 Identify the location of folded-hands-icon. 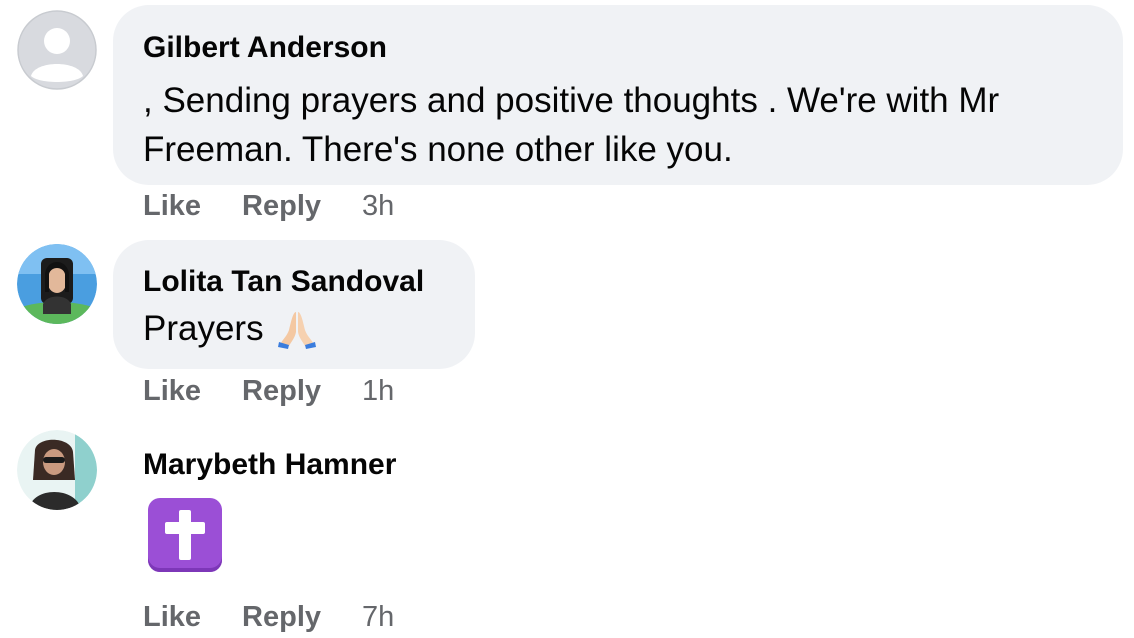
(297, 329).